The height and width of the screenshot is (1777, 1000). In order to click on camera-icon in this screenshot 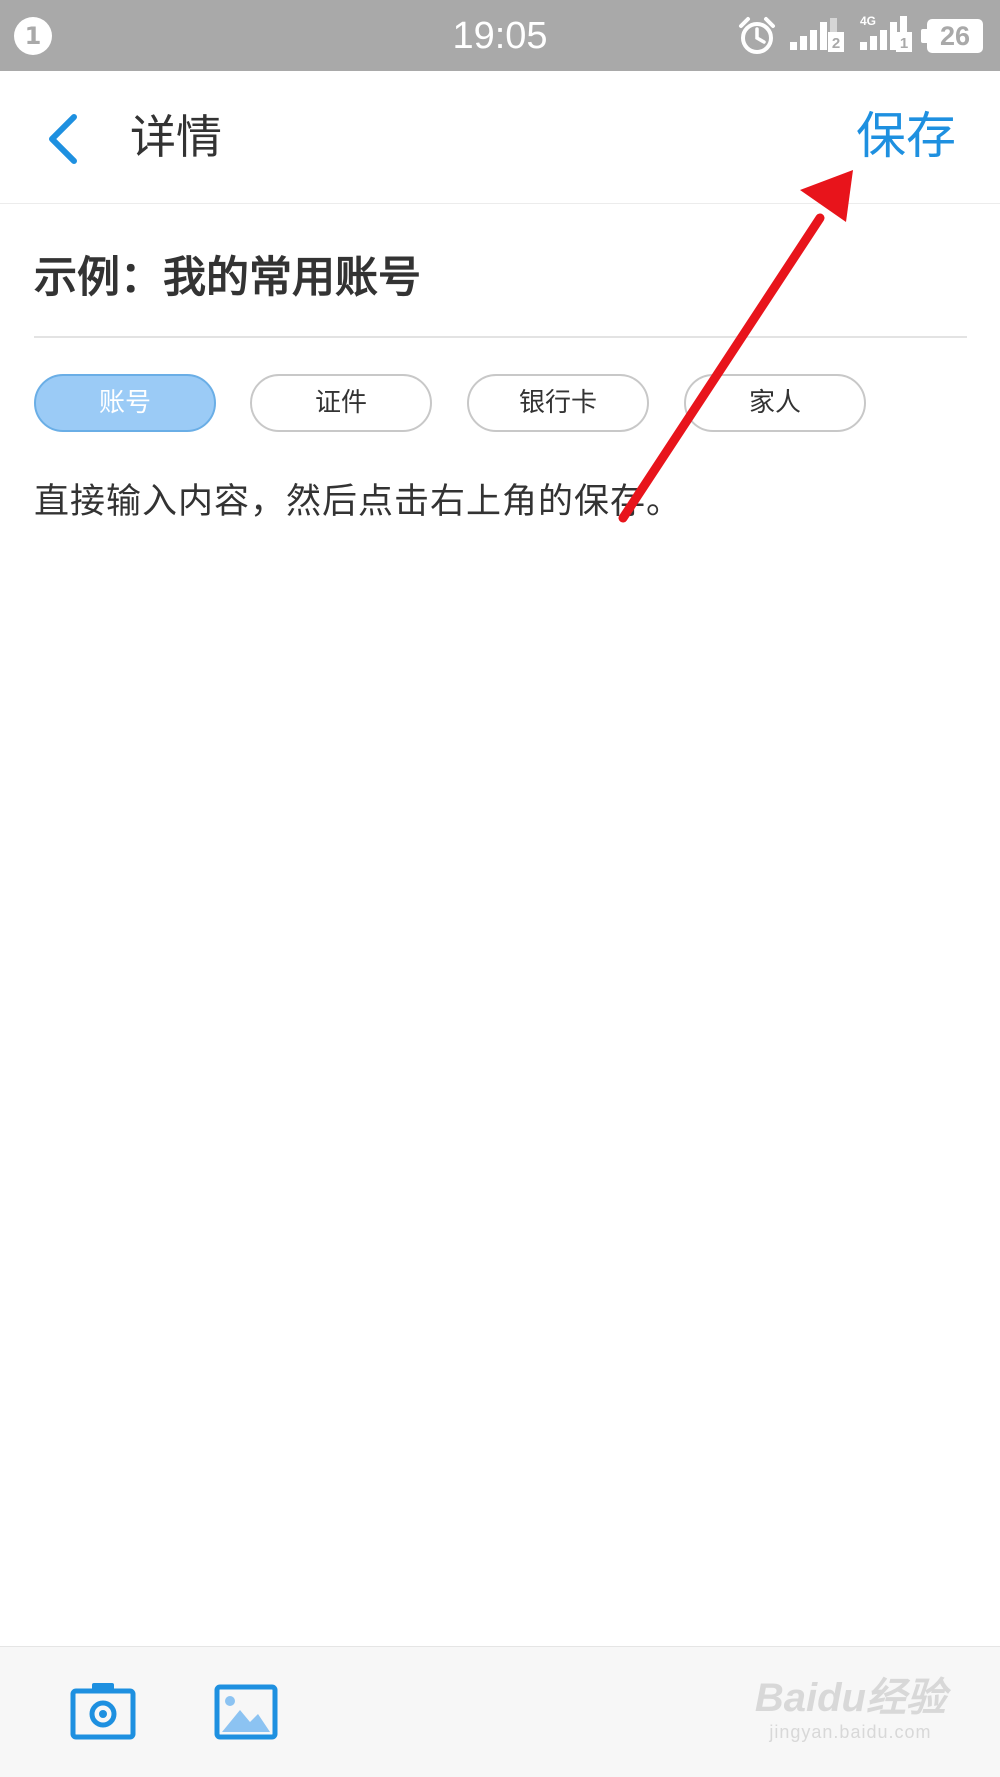, I will do `click(103, 1711)`.